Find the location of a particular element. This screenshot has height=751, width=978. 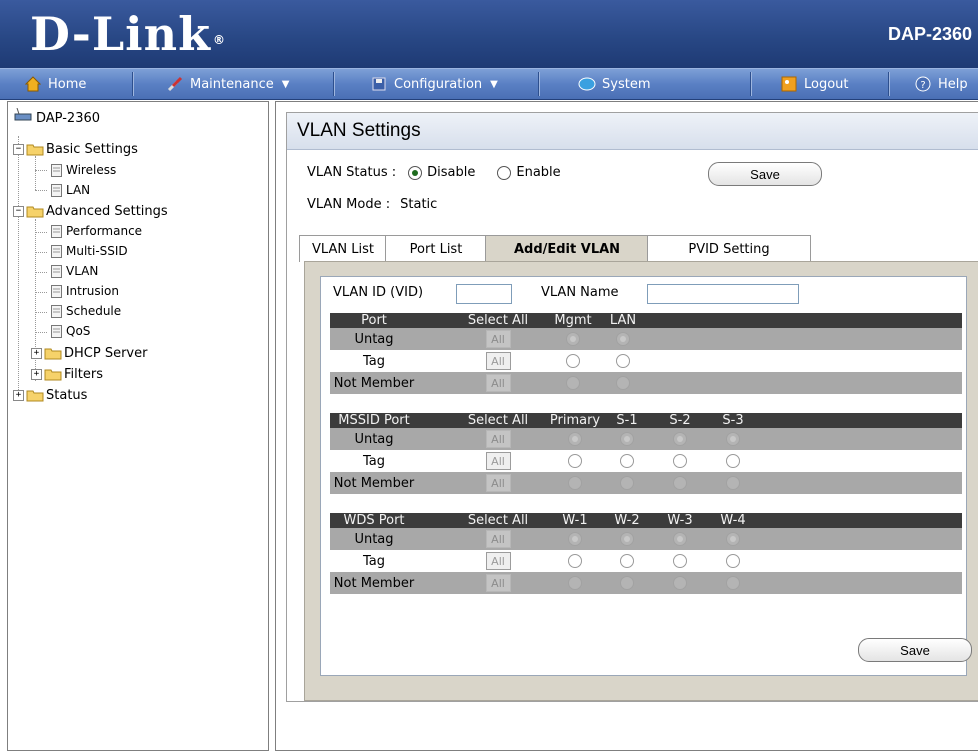

lan-not-member-radio is located at coordinates (623, 383).